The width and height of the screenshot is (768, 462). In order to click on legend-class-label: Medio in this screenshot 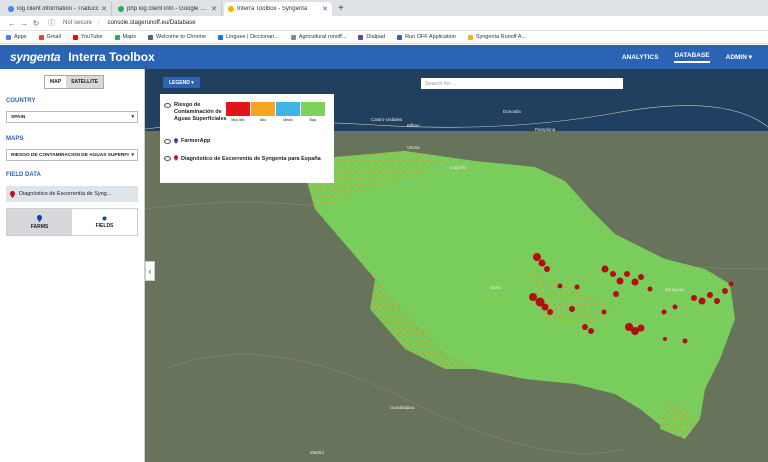, I will do `click(288, 120)`.